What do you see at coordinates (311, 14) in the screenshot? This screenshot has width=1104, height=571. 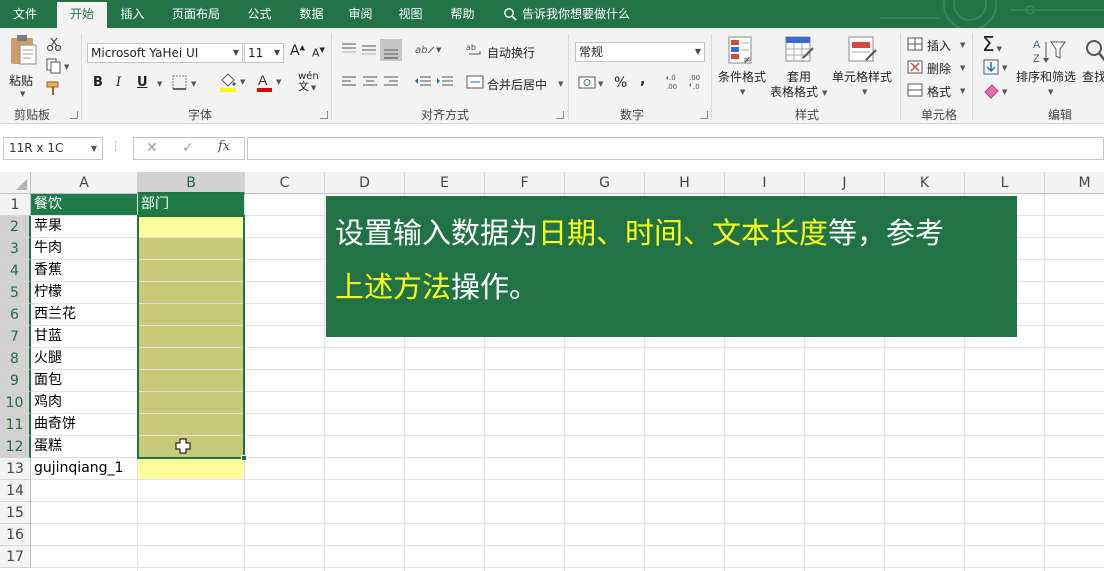 I see `tab-data: 数据` at bounding box center [311, 14].